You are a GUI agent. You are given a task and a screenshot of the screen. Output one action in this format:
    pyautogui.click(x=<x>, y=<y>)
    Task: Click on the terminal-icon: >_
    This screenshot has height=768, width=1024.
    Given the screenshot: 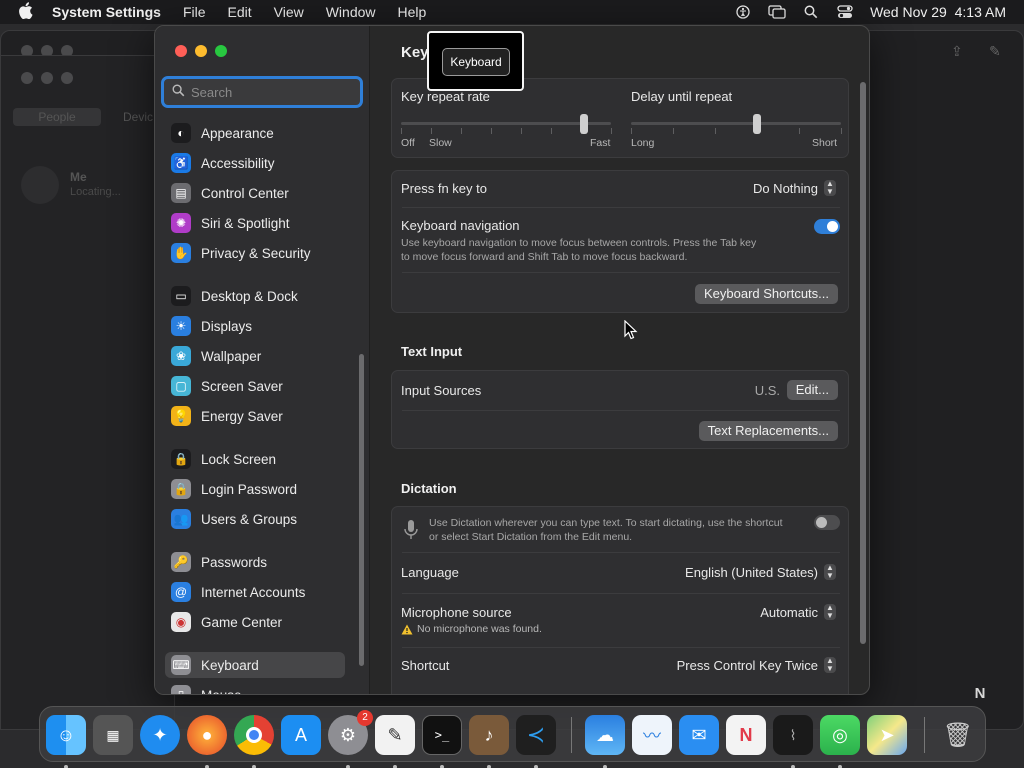 What is the action you would take?
    pyautogui.click(x=442, y=735)
    